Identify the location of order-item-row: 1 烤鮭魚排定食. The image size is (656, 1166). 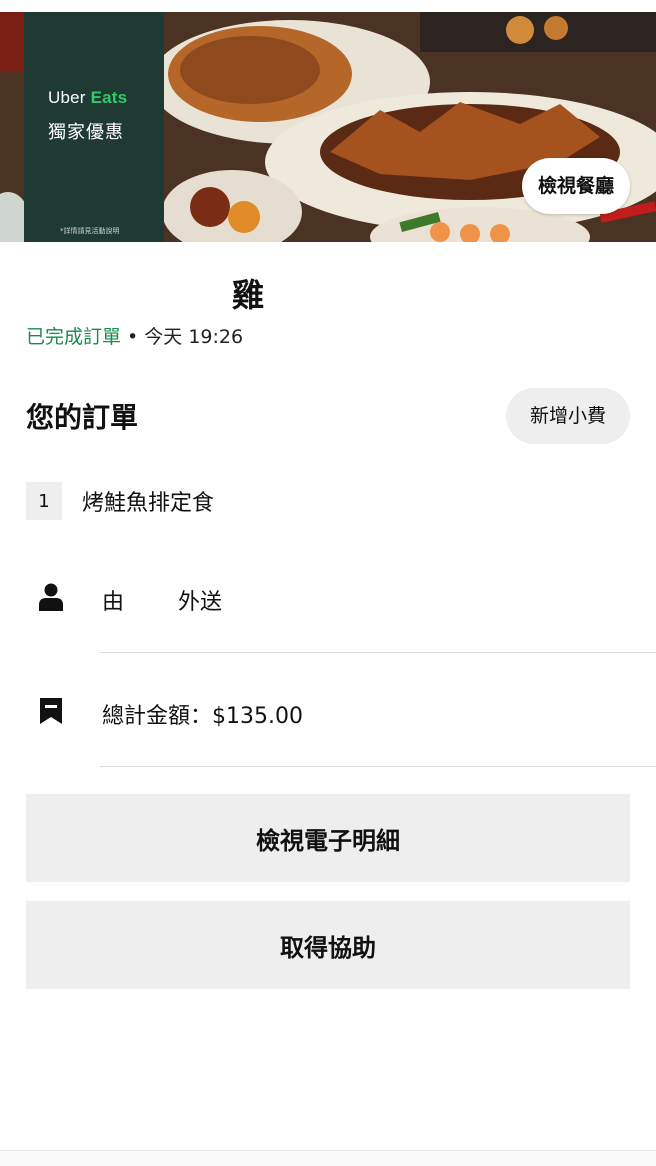
(120, 501).